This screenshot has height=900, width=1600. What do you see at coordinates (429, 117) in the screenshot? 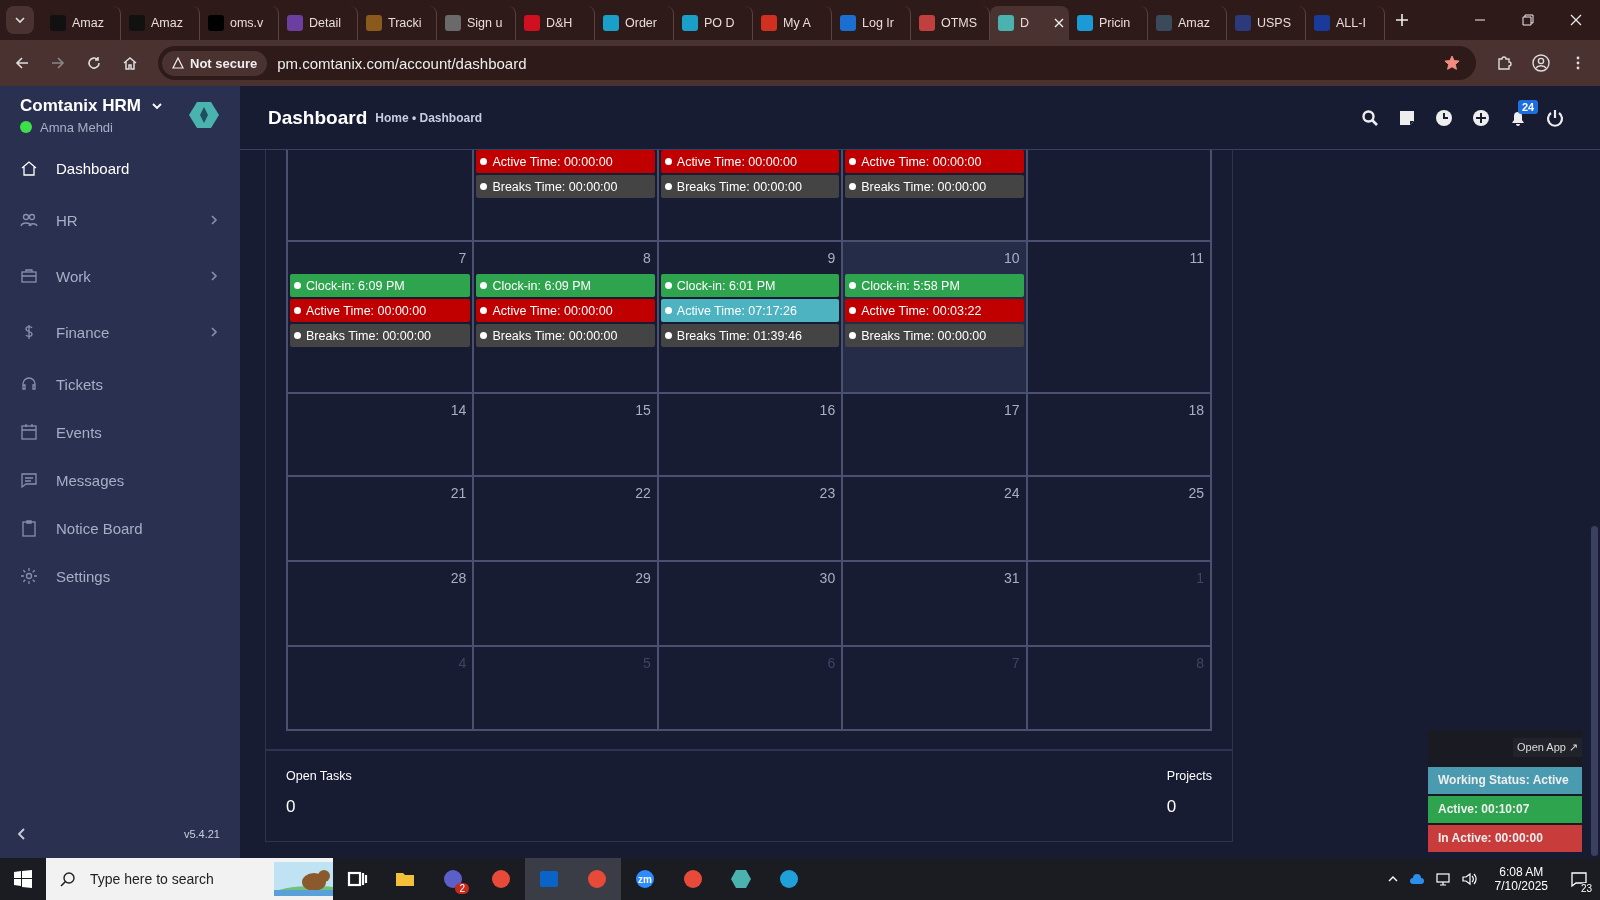
I see `breadcrumb: Home • Dashboard` at bounding box center [429, 117].